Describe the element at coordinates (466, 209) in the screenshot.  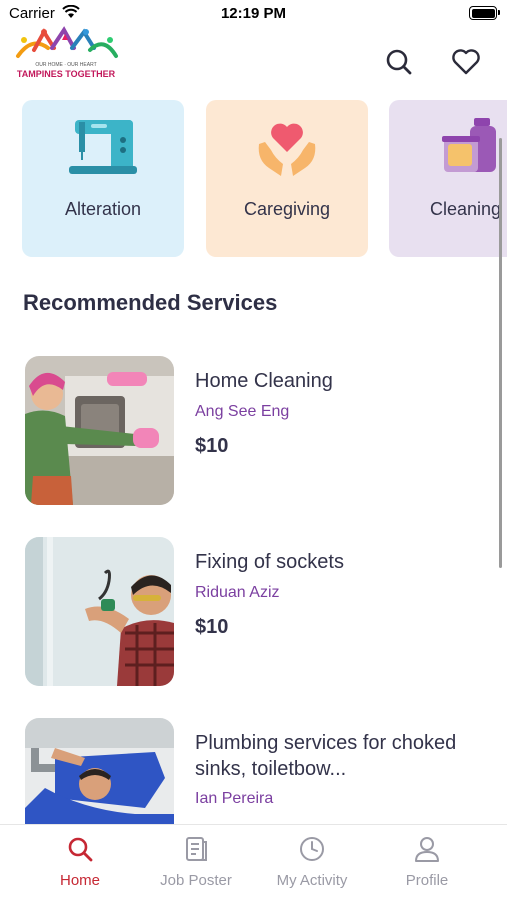
I see `category-label: Cleaning` at that location.